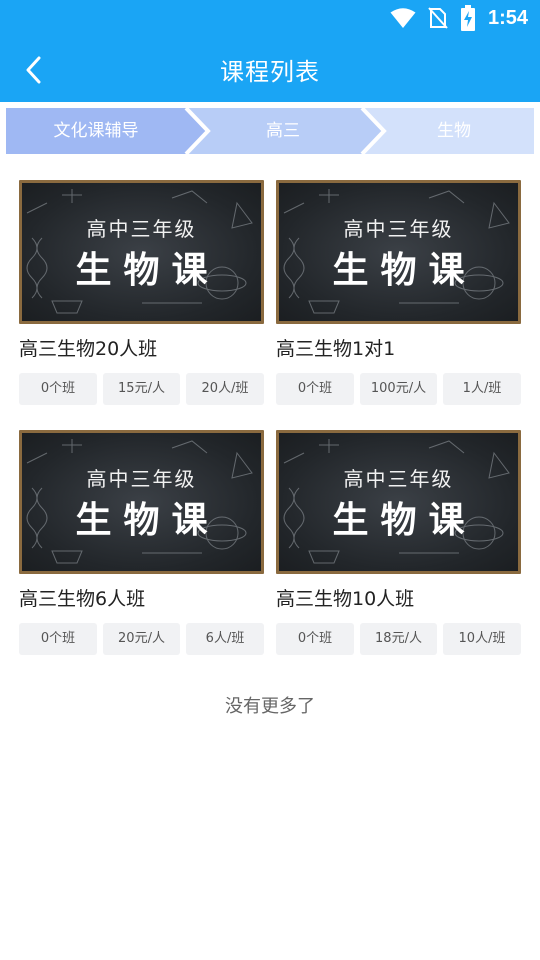 The image size is (540, 960). What do you see at coordinates (507, 17) in the screenshot?
I see `status-time: 1:54` at bounding box center [507, 17].